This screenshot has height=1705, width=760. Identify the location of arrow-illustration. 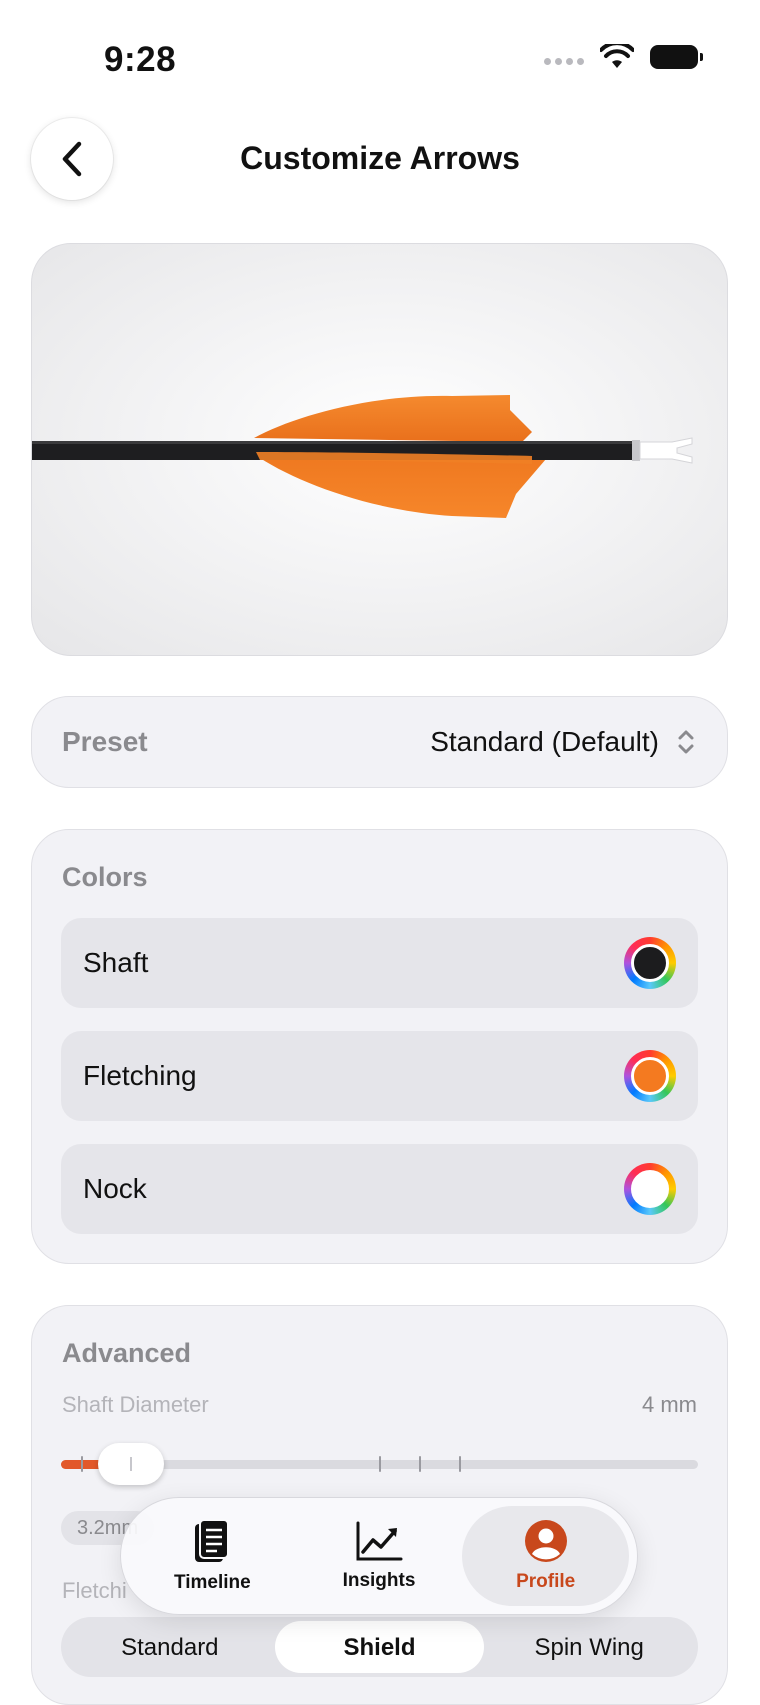
(362, 456).